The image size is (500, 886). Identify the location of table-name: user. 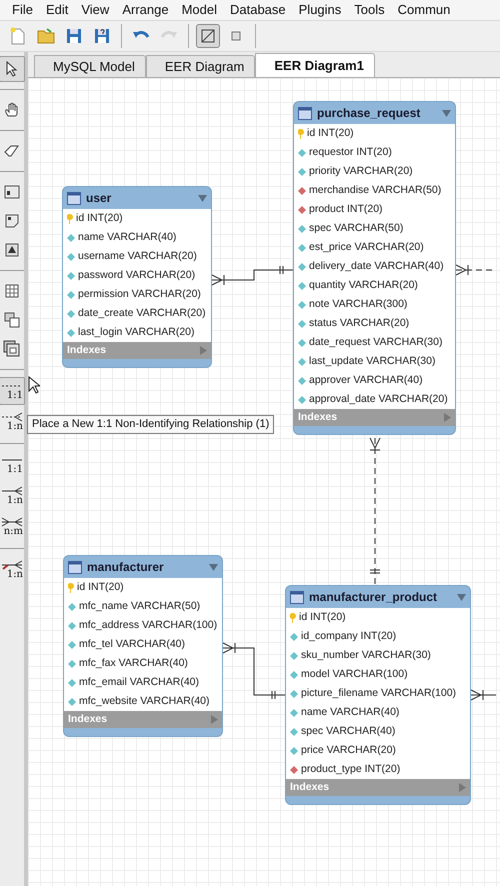
(99, 198).